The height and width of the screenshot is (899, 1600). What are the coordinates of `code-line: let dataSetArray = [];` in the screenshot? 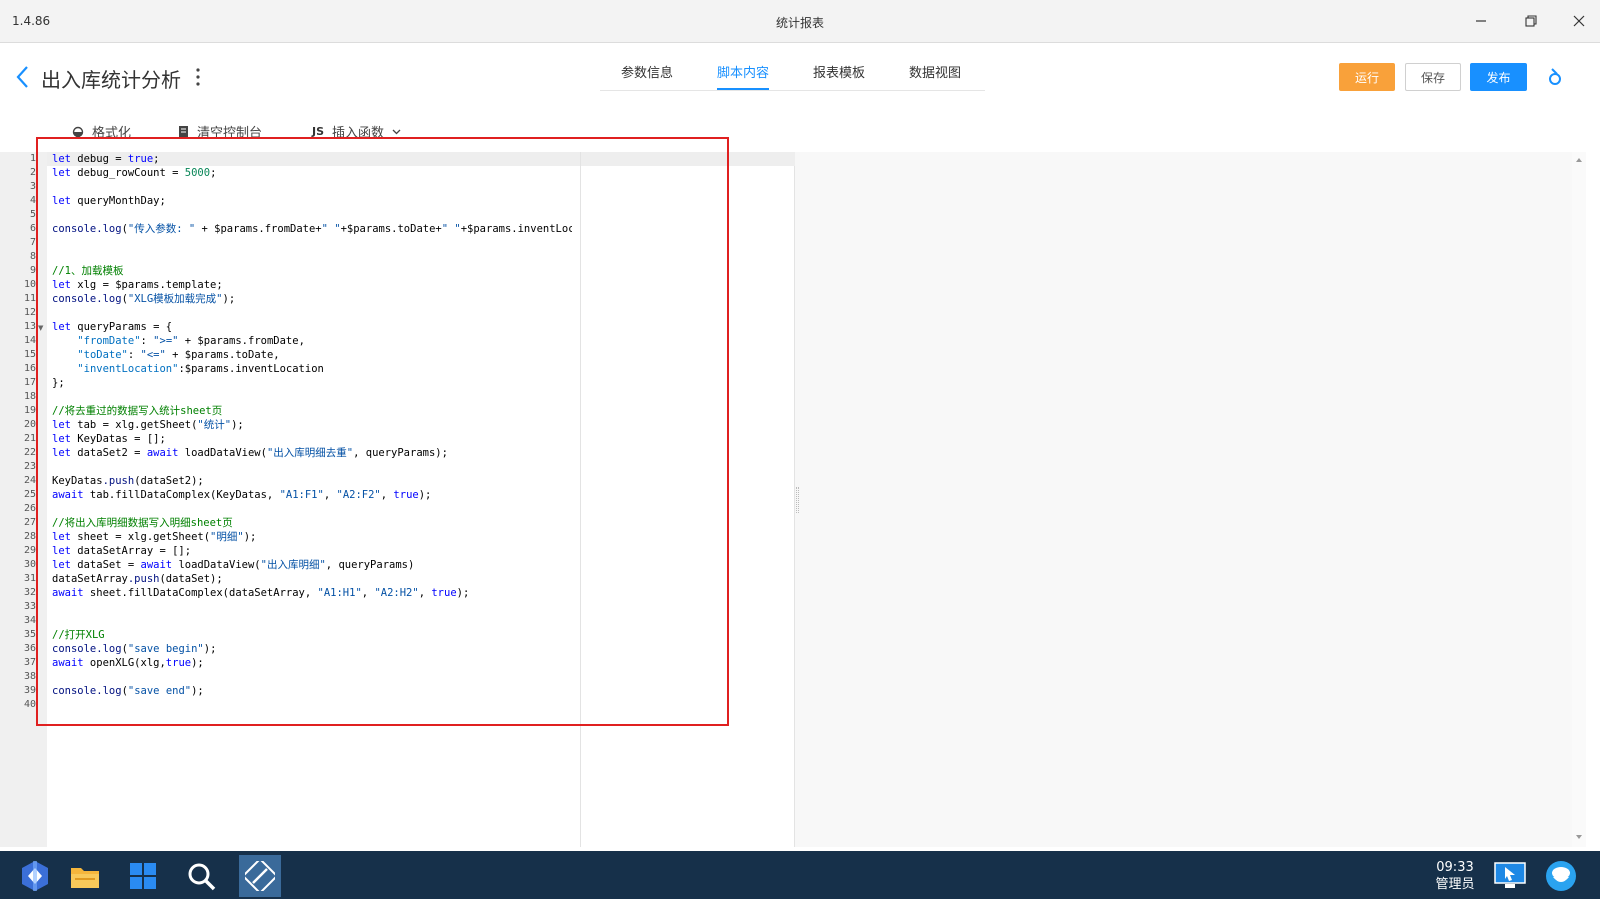 It's located at (312, 551).